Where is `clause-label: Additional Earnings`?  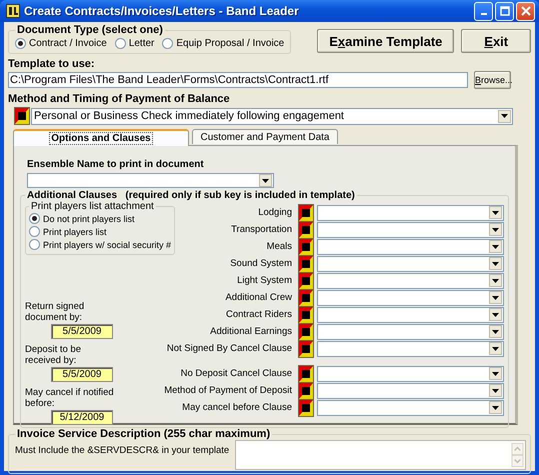
clause-label: Additional Earnings is located at coordinates (251, 331).